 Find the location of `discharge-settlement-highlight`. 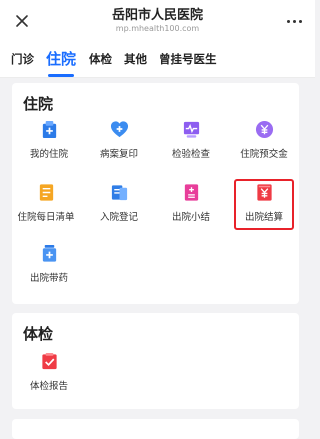

discharge-settlement-highlight is located at coordinates (264, 204).